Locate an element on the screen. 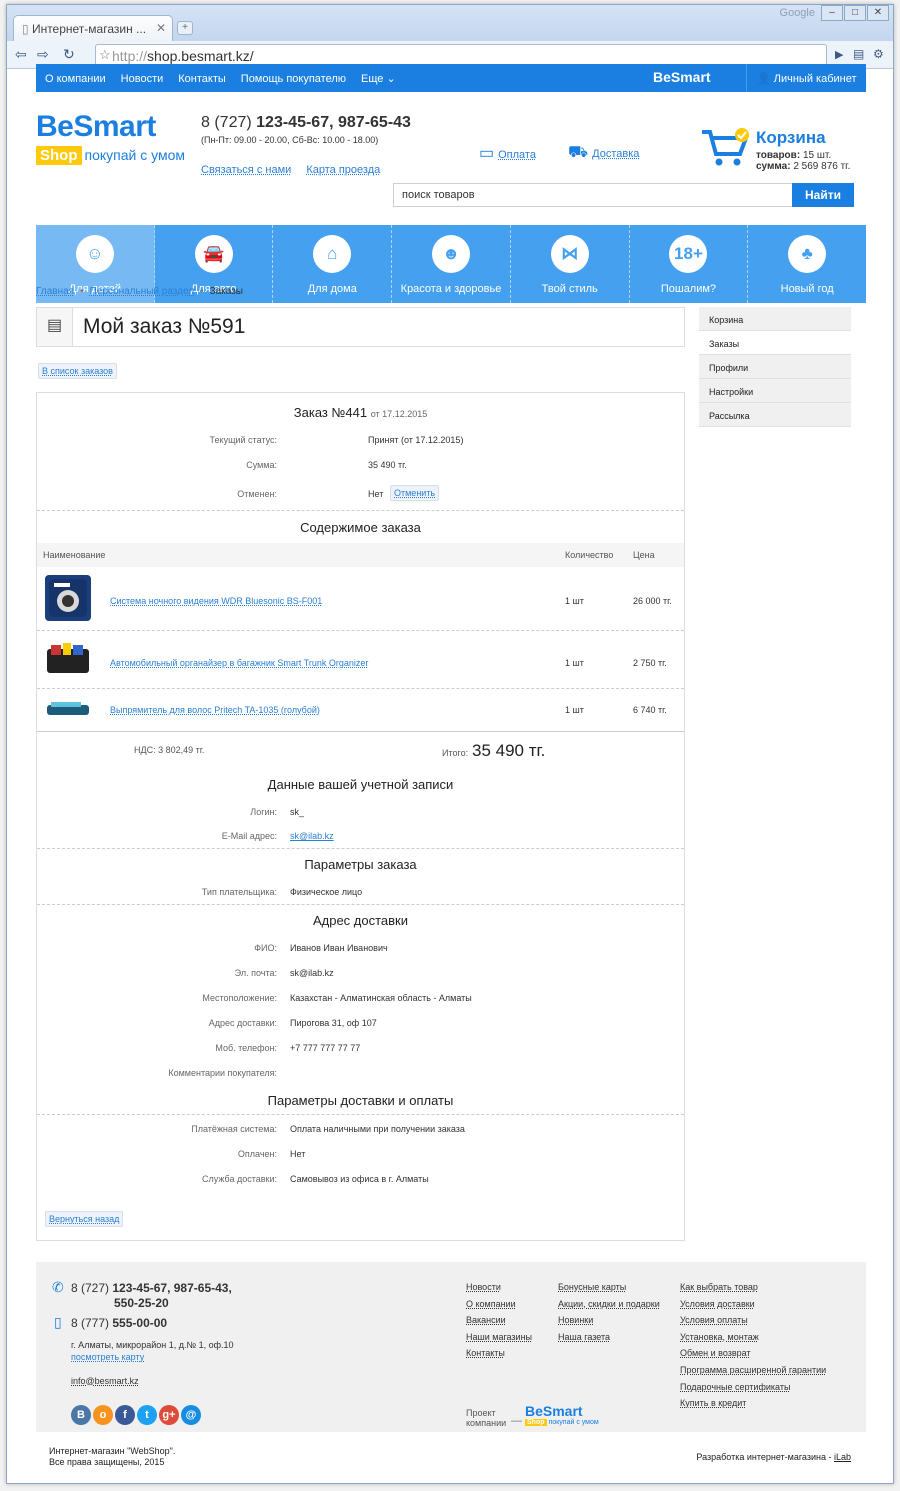 This screenshot has height=1491, width=900. topnav-brand: BeSmart is located at coordinates (682, 77).